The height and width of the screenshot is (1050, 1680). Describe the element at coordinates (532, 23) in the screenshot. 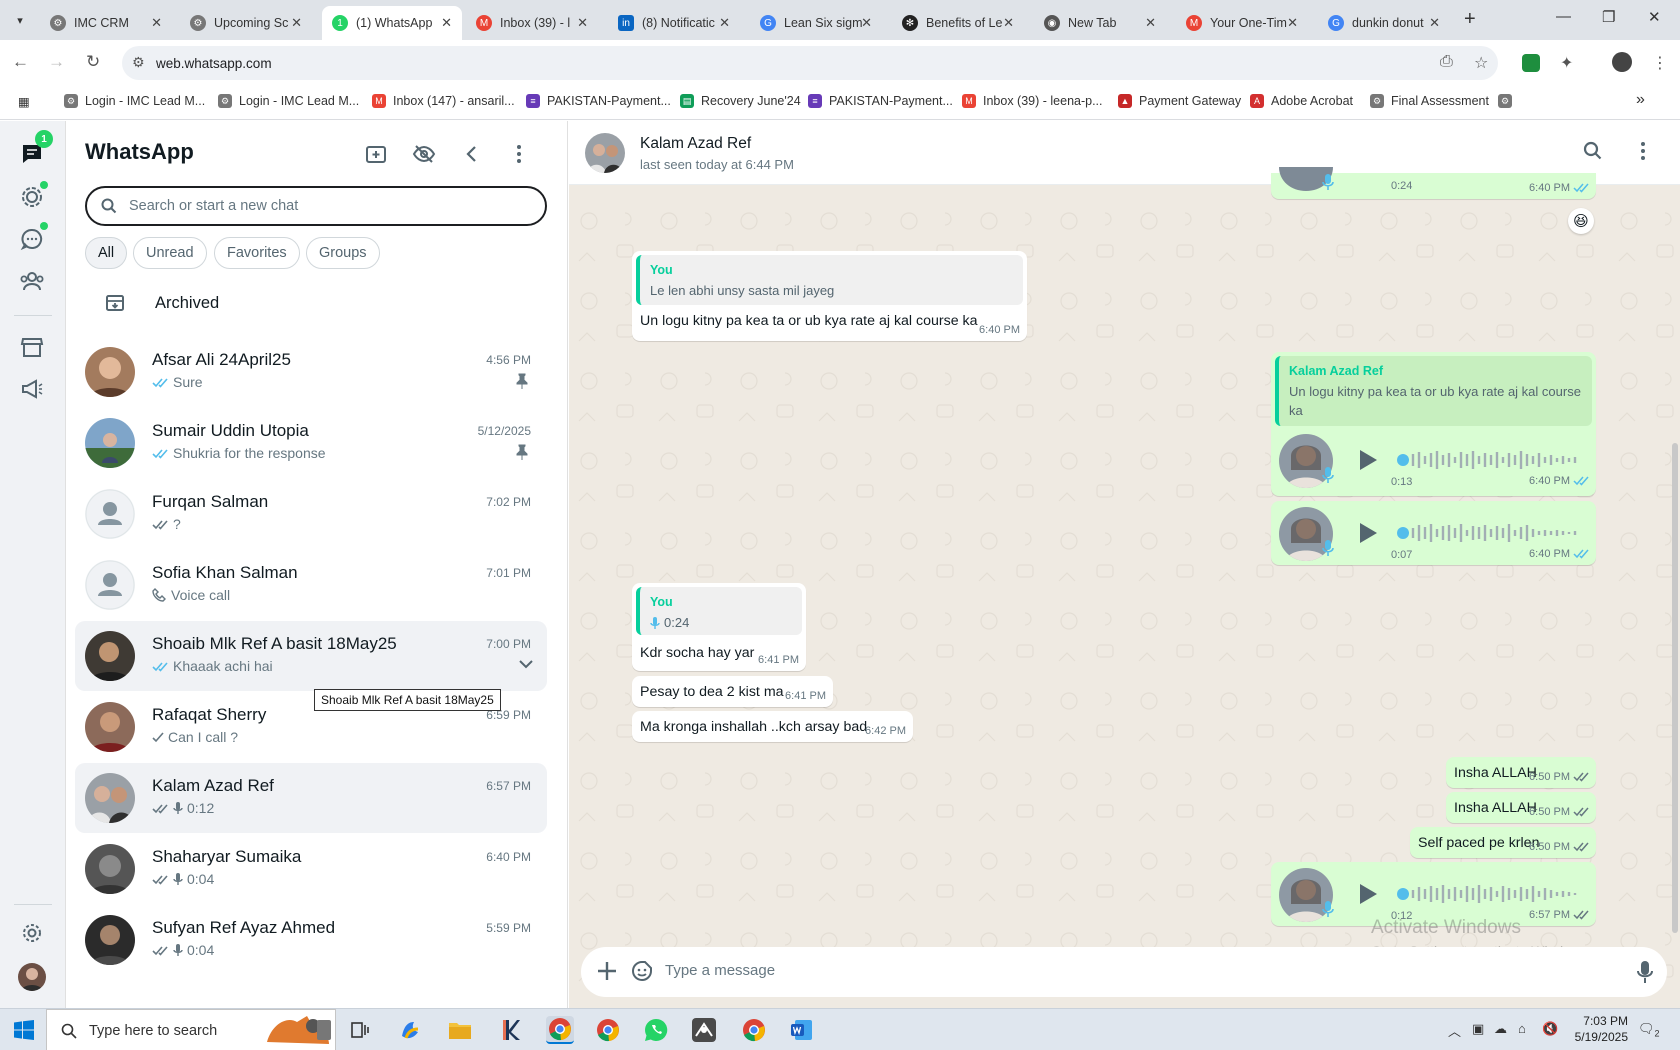

I see `tab-inbox: M Inbox (39) - l ✕` at that location.